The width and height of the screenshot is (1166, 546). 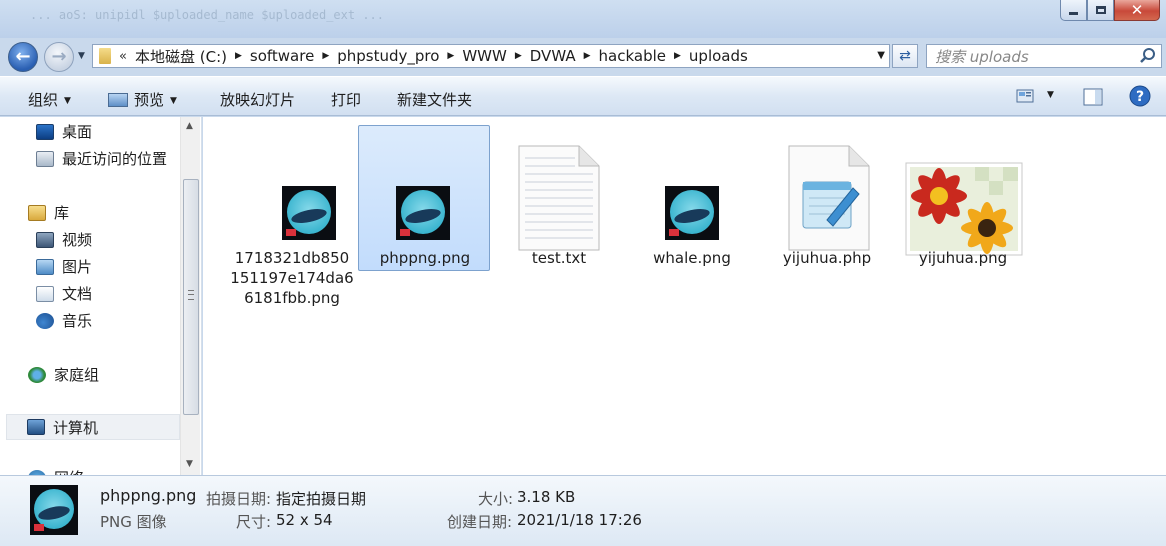 What do you see at coordinates (36, 427) in the screenshot?
I see `computer-icon` at bounding box center [36, 427].